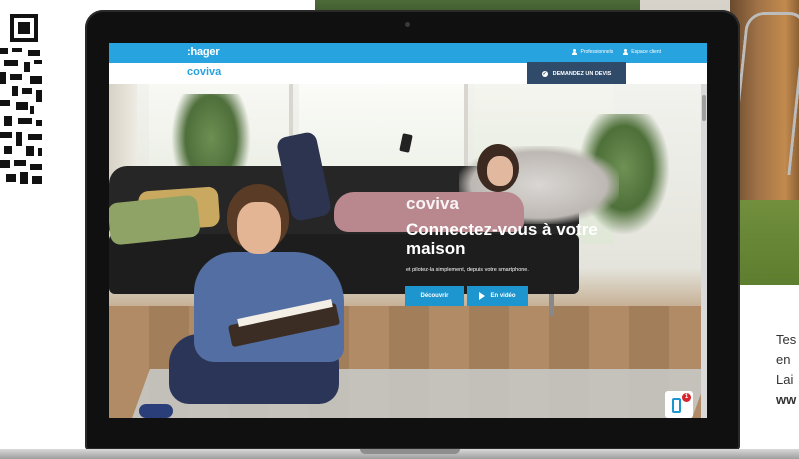 This screenshot has height=459, width=799. I want to click on qr-code-icon, so click(22, 97).